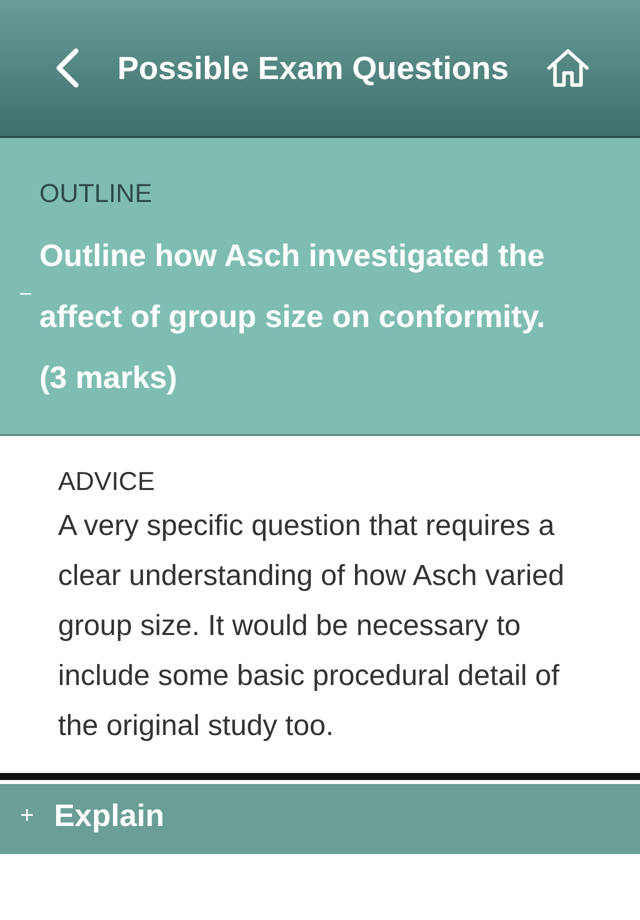 This screenshot has height=920, width=640. What do you see at coordinates (107, 481) in the screenshot?
I see `advice-label: ADVICE` at bounding box center [107, 481].